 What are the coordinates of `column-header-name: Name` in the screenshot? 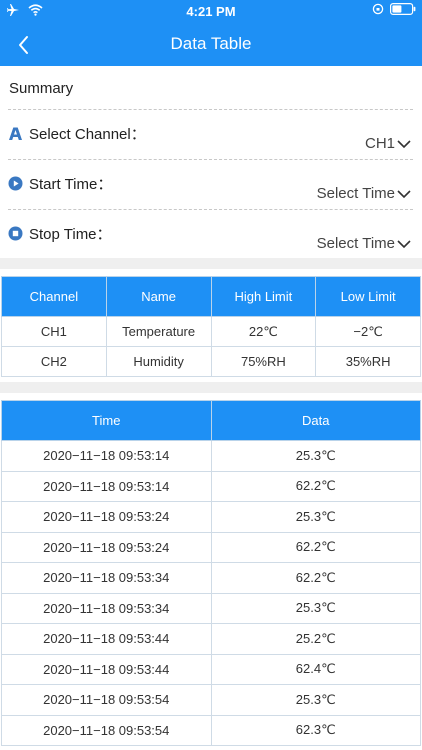 It's located at (158, 296).